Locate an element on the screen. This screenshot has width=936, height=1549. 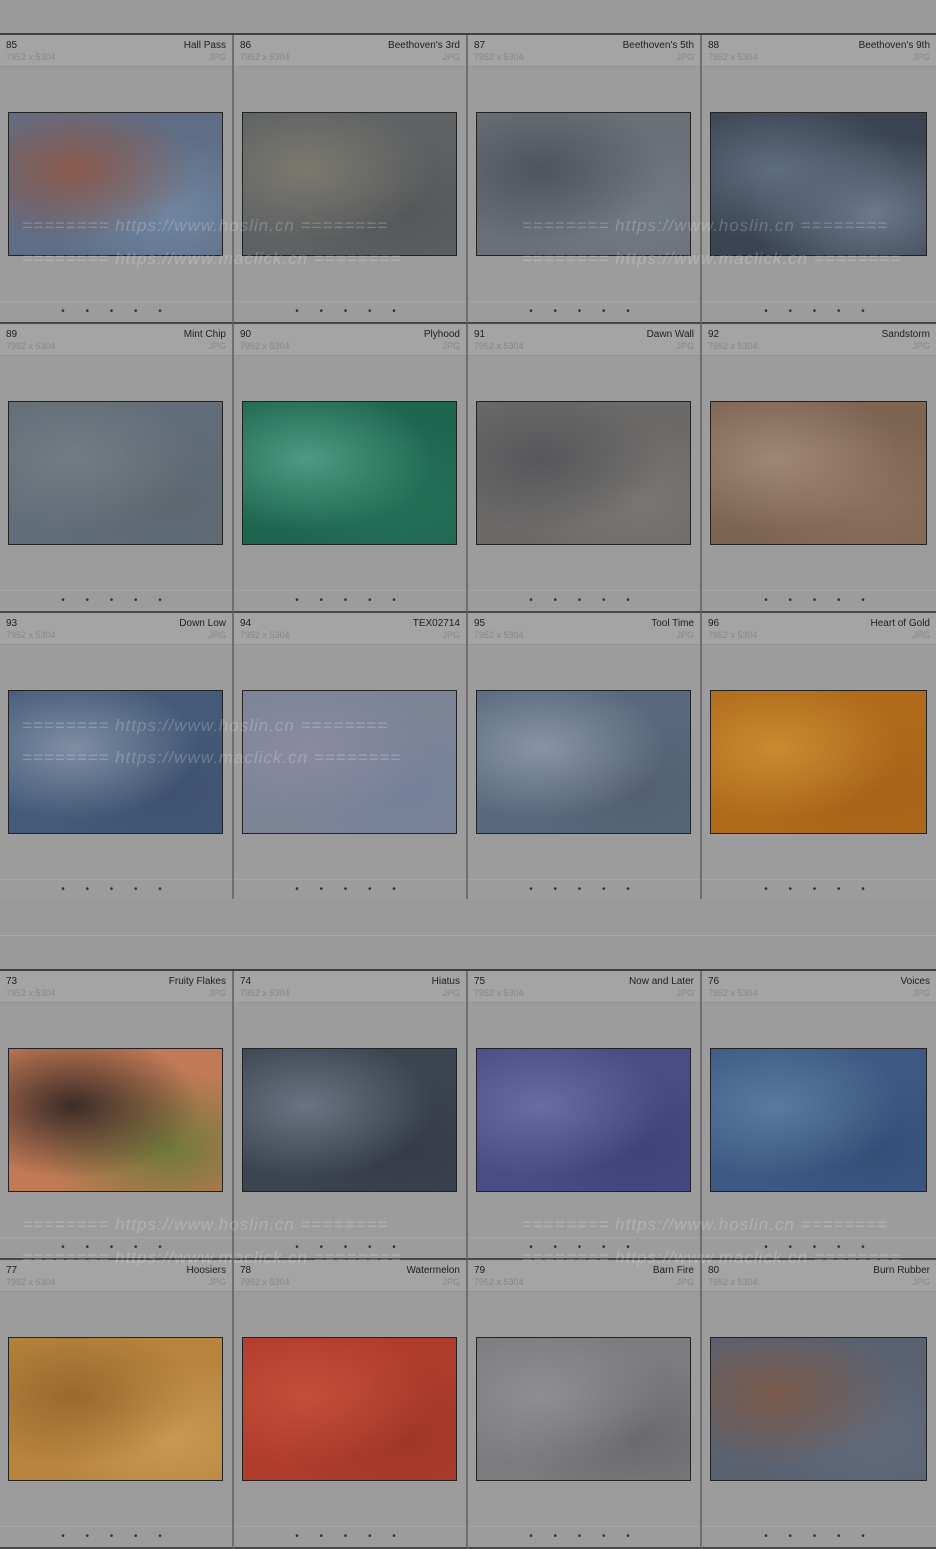
photo-cell: 91 Dawn Wall 7952 x 5304 JPG • • • • • is located at coordinates (585, 468).